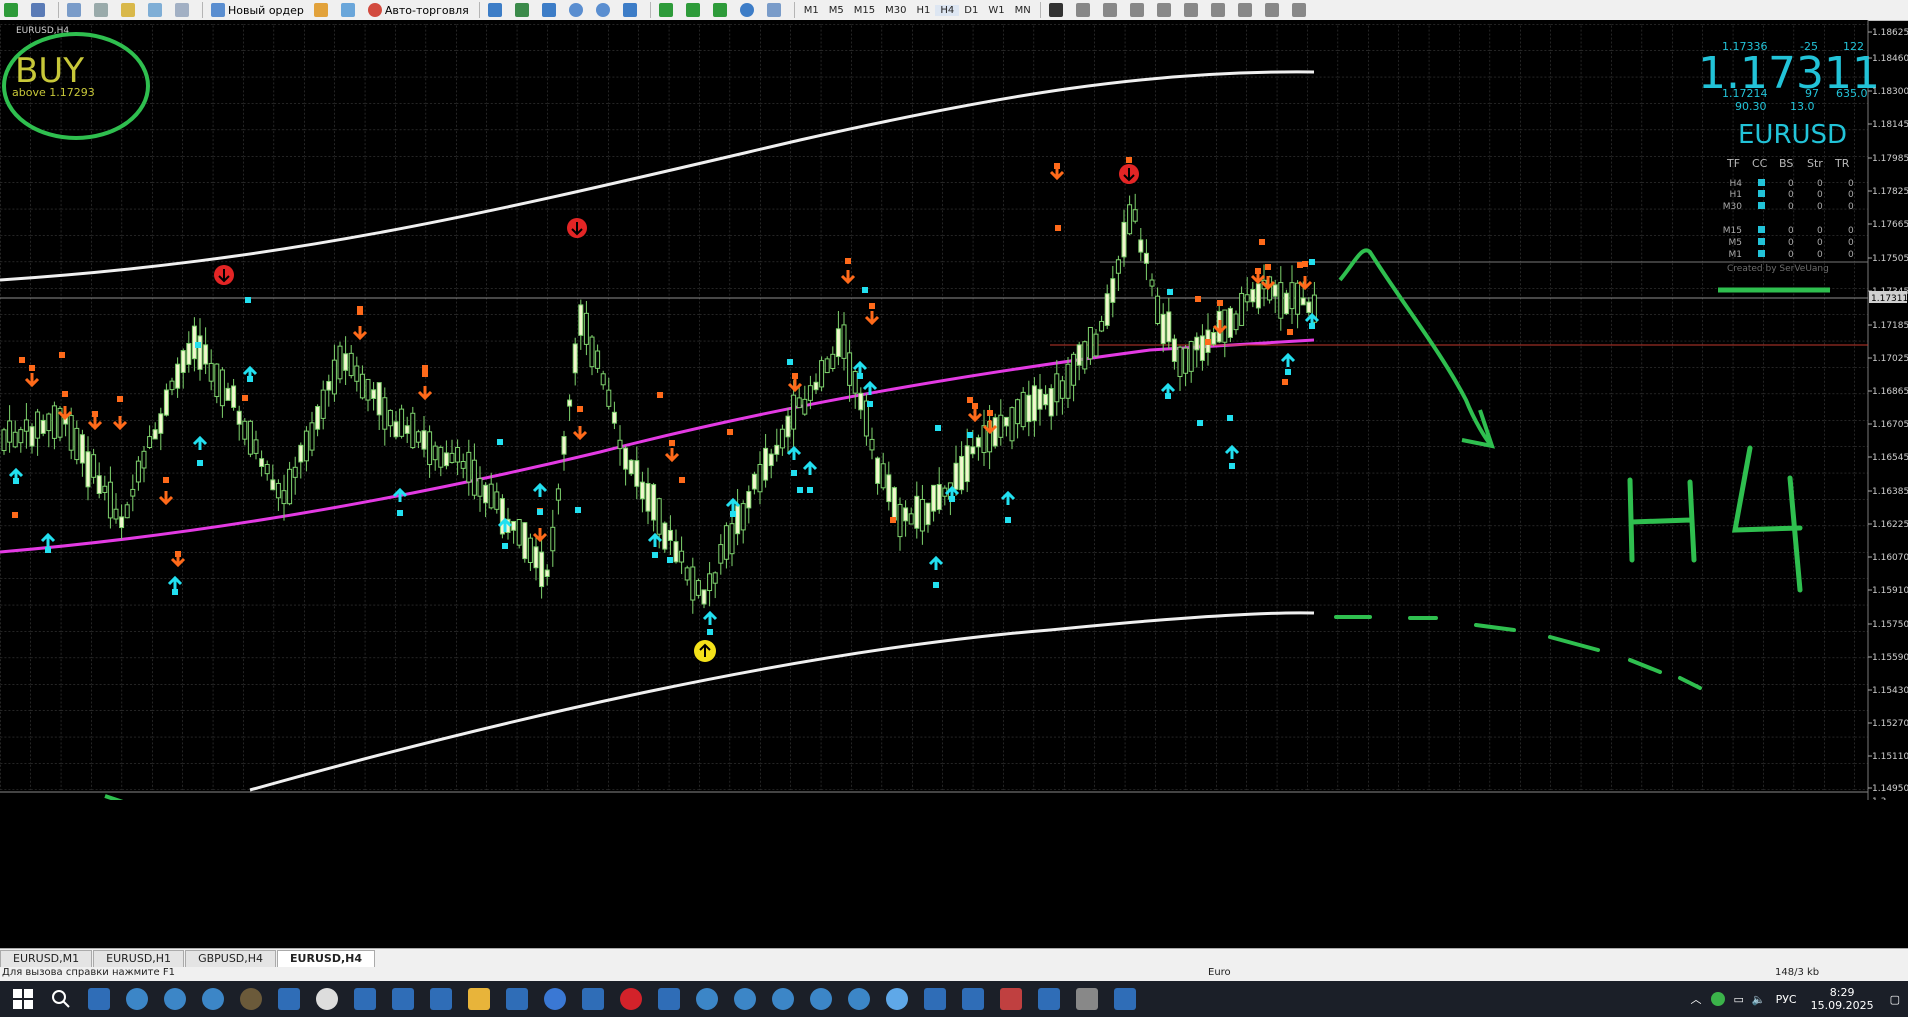 The image size is (1908, 1017). What do you see at coordinates (1111, 10) in the screenshot?
I see `vertical-line-button` at bounding box center [1111, 10].